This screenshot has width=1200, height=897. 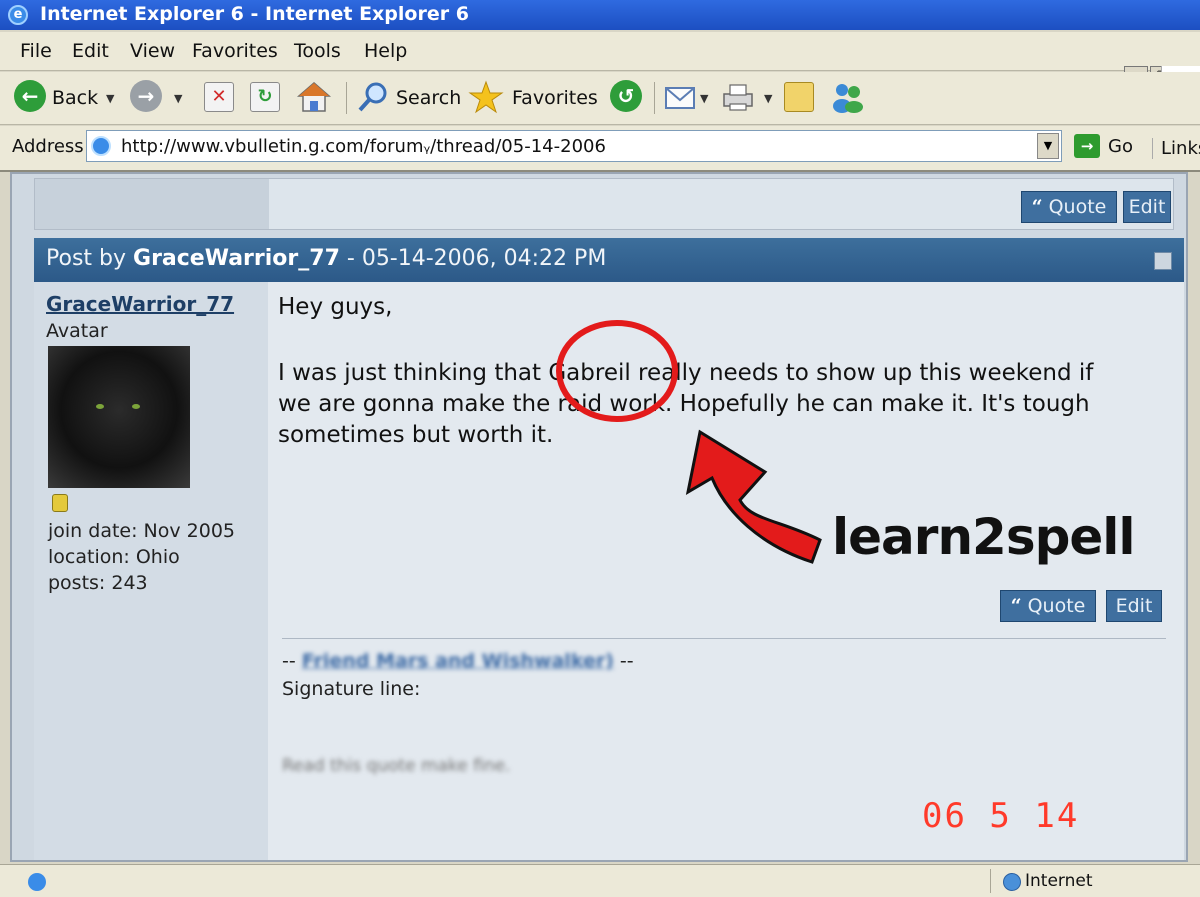 I want to click on globe-icon, so click(x=1012, y=882).